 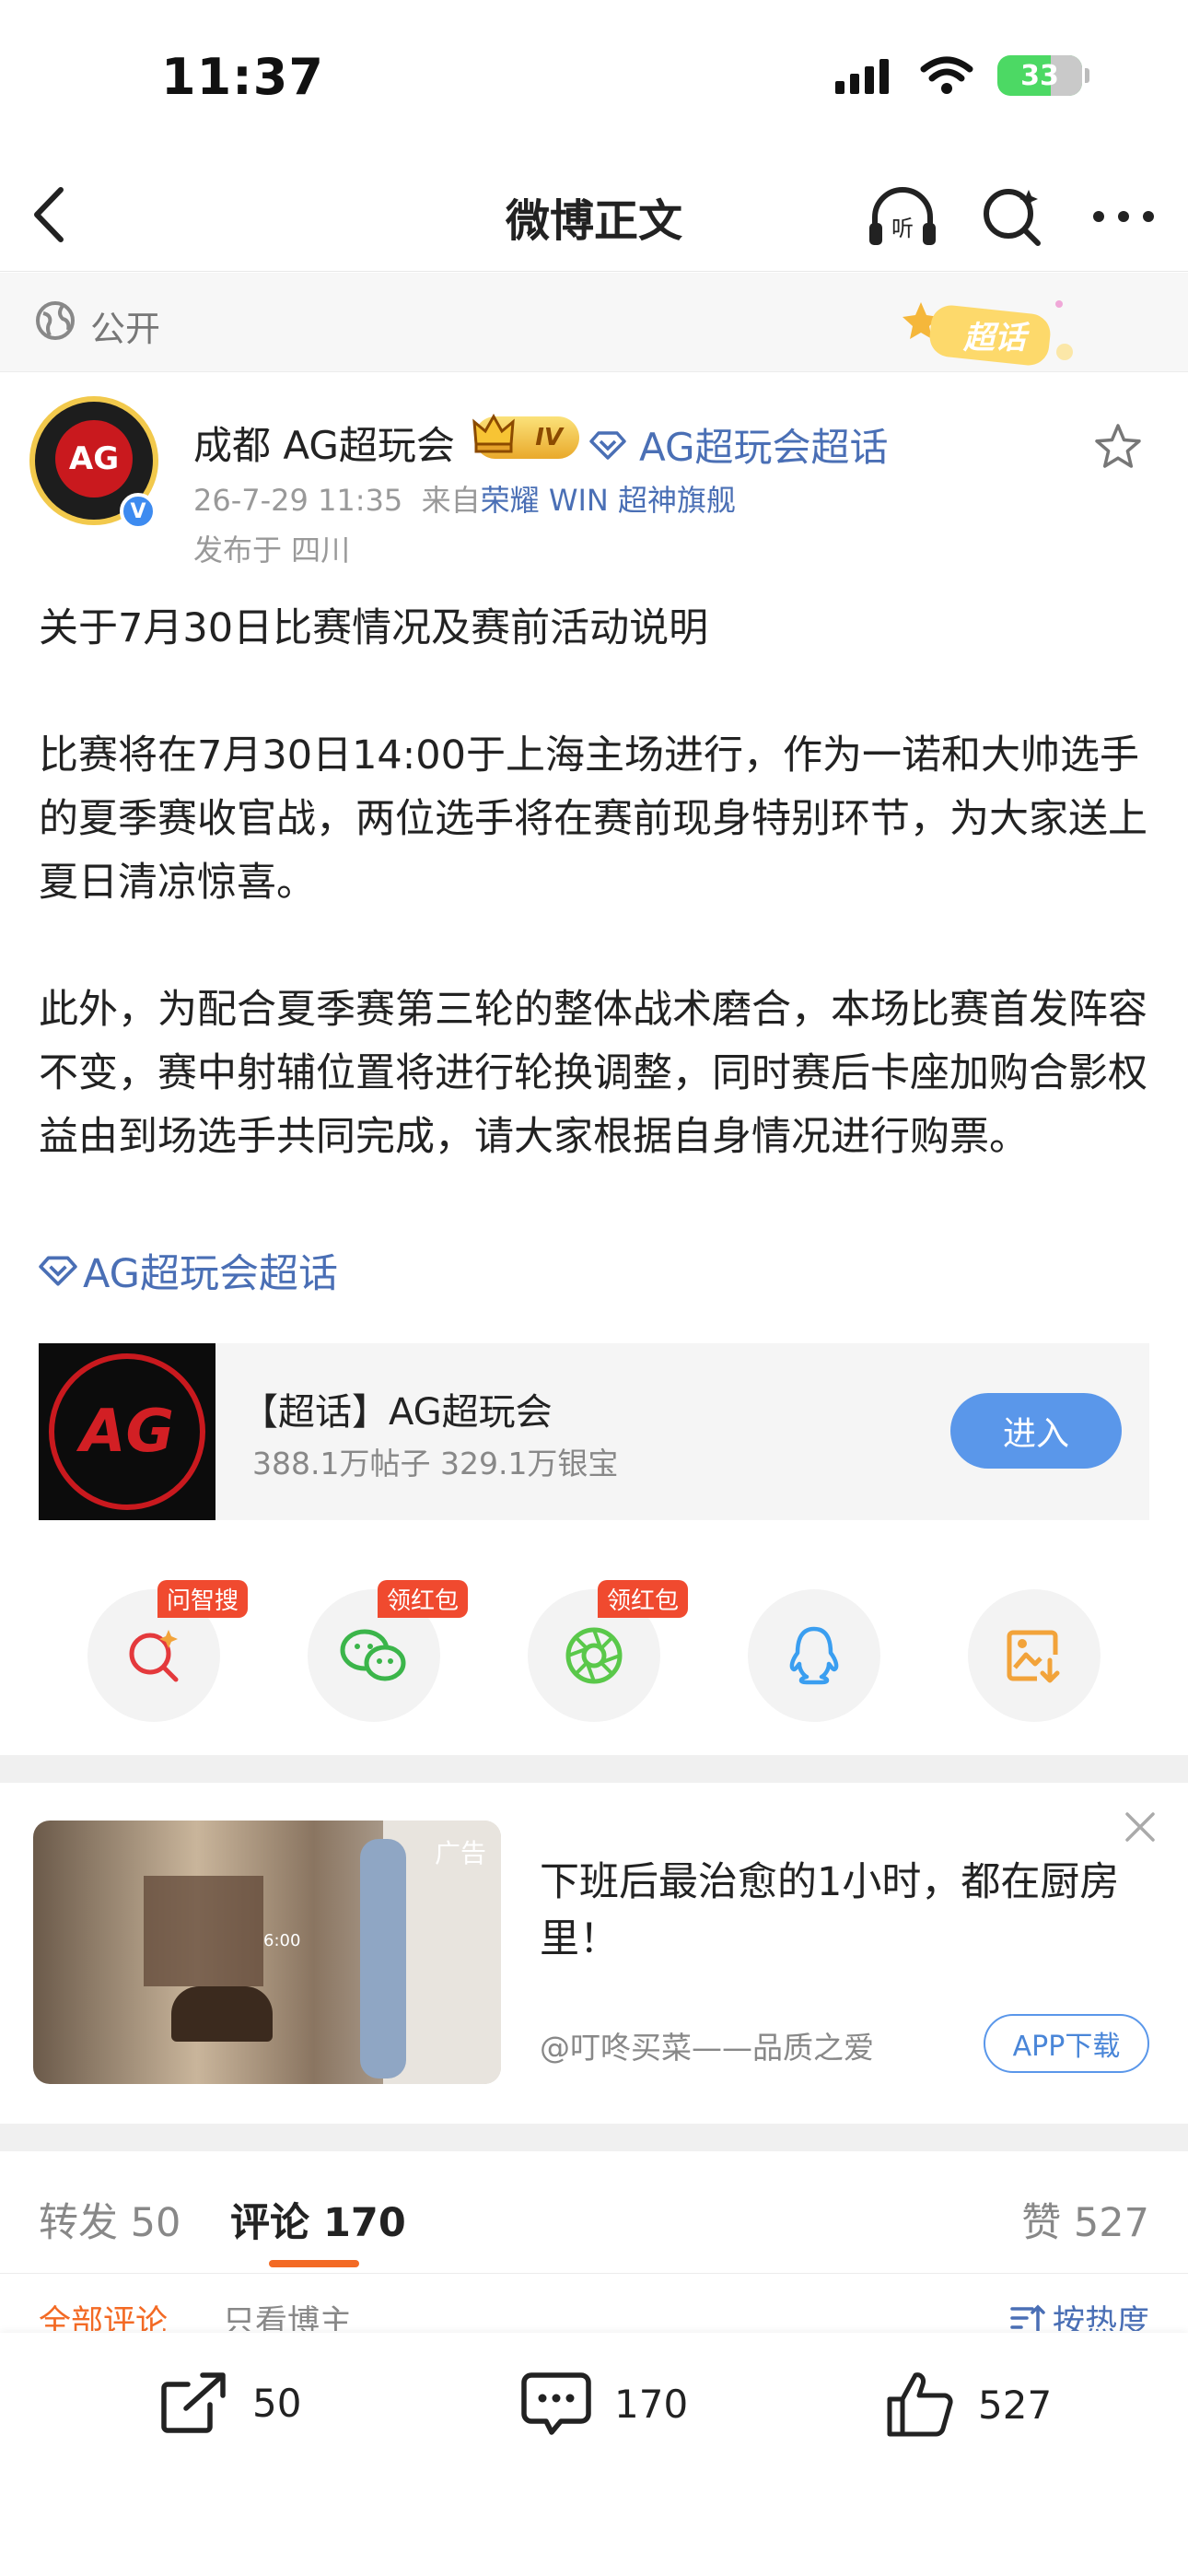 I want to click on ad-image: 6:00 广告, so click(x=267, y=1952).